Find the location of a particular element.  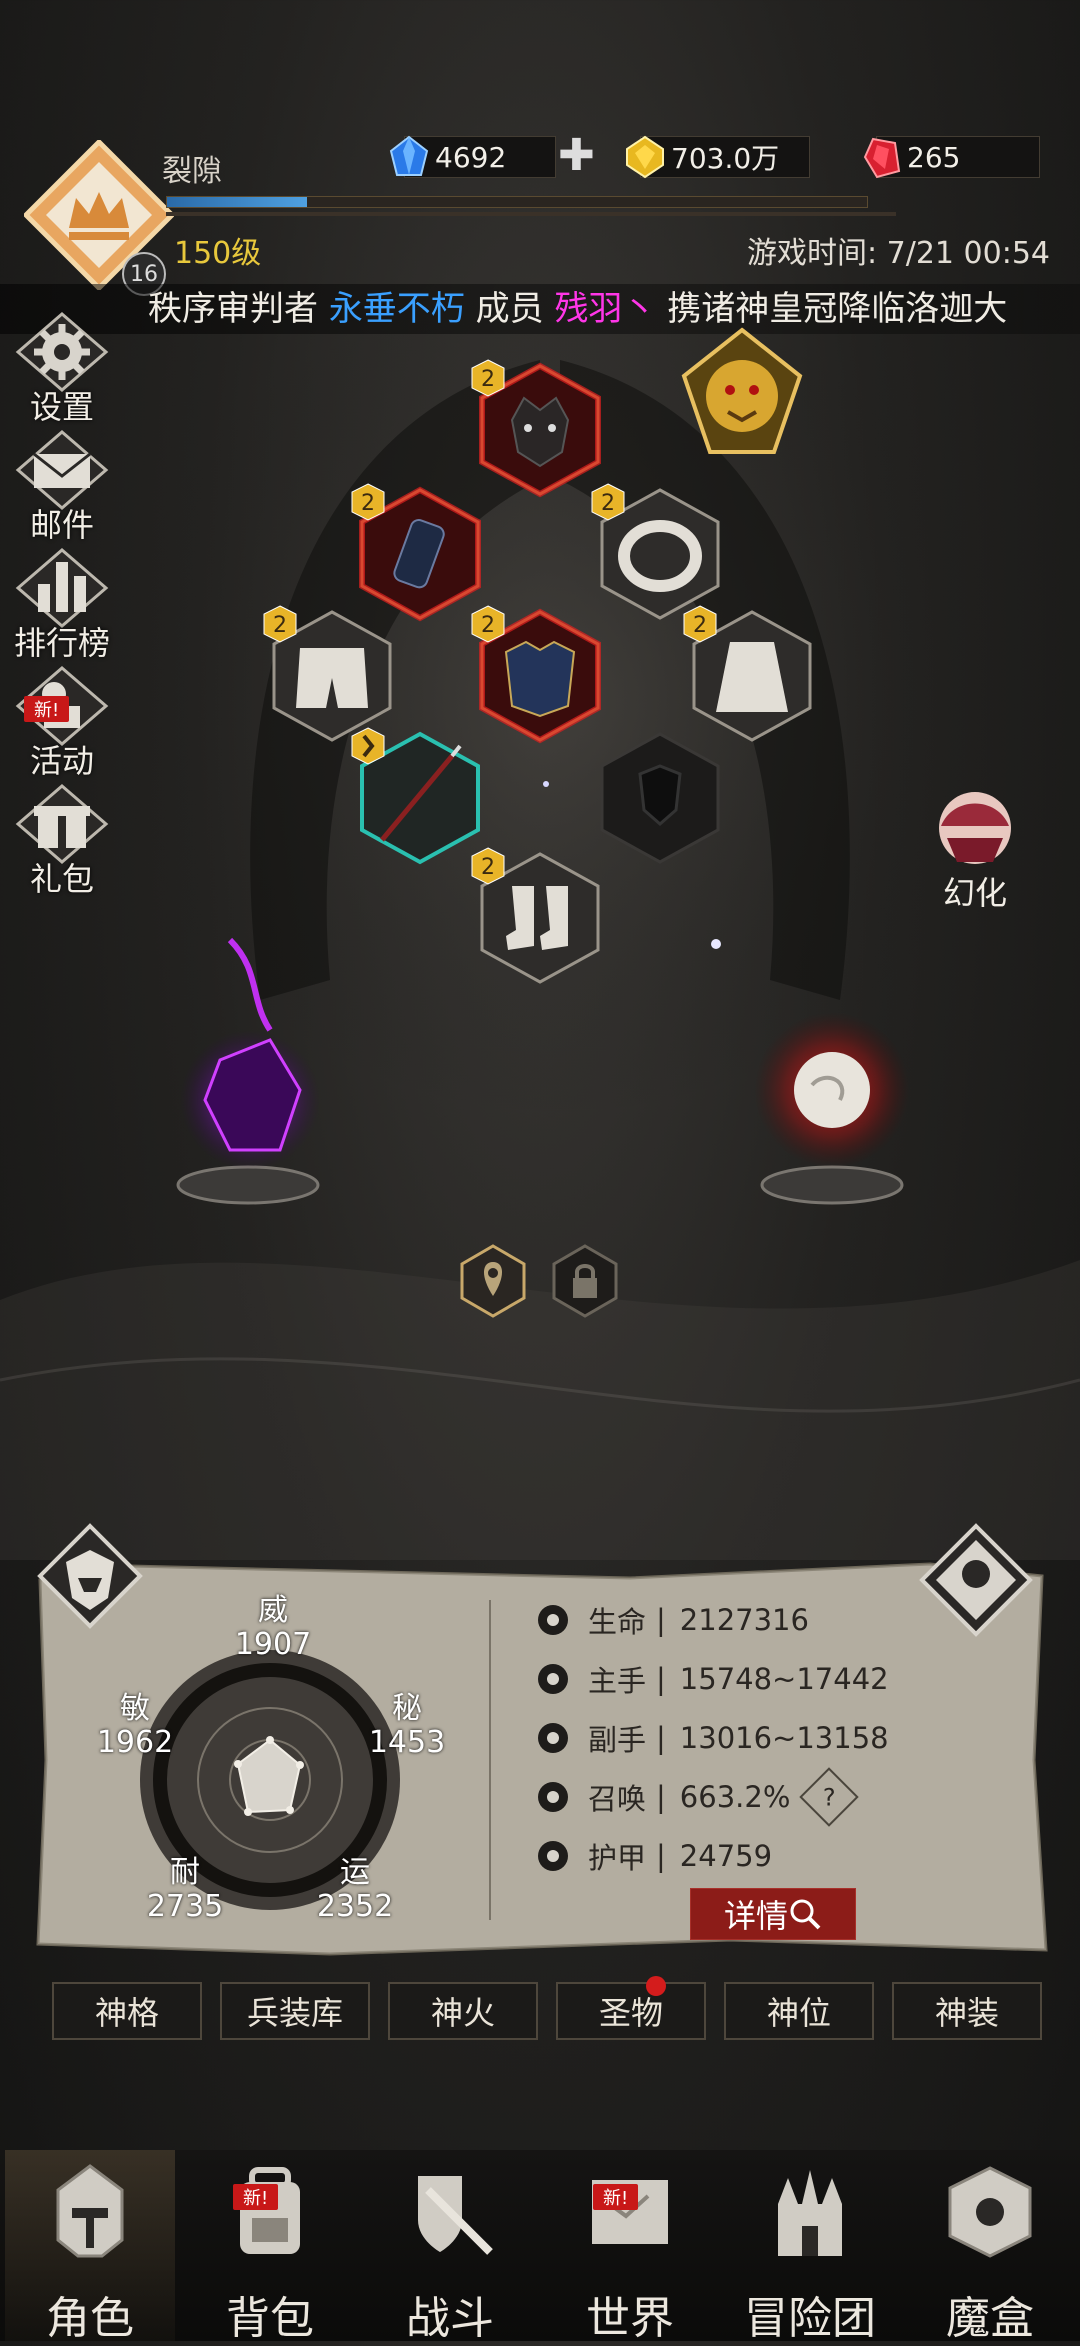

details-button: 详情 is located at coordinates (773, 1914).